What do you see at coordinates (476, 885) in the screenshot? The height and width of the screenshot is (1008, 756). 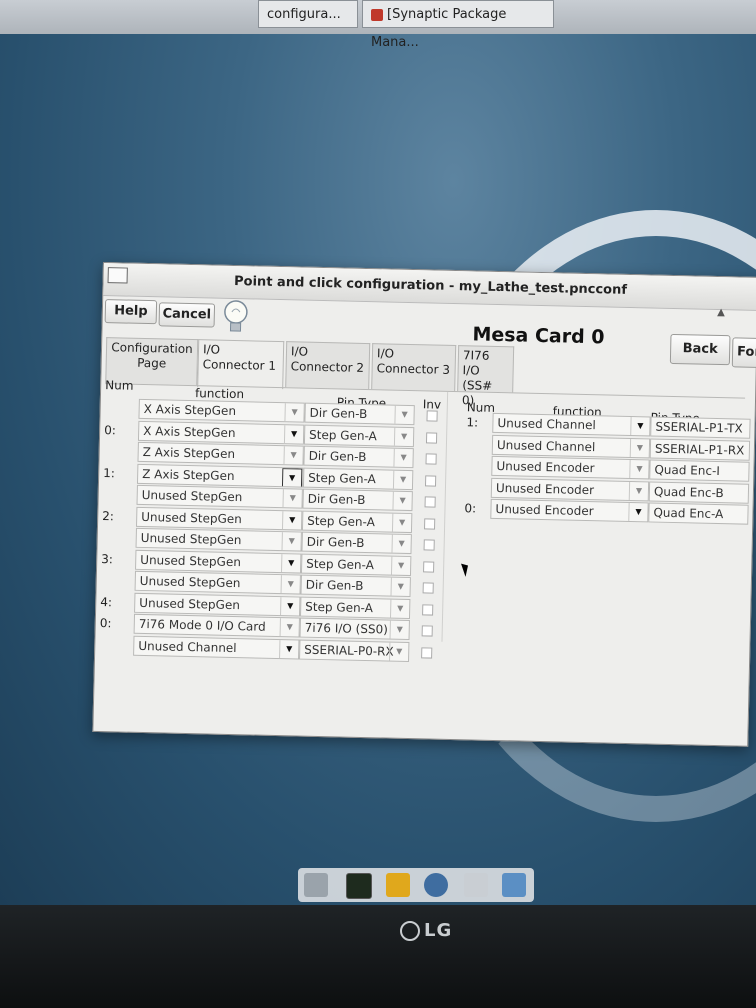 I see `search-icon` at bounding box center [476, 885].